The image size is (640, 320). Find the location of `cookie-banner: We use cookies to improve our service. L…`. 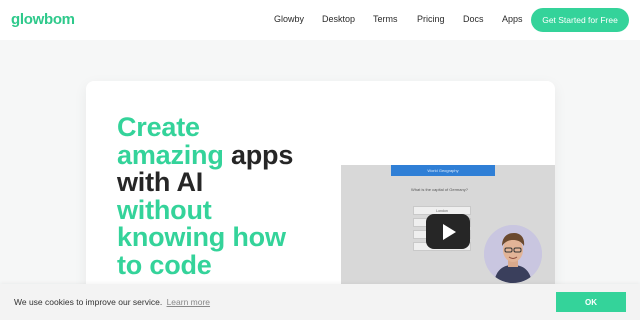

cookie-banner: We use cookies to improve our service. L… is located at coordinates (320, 302).